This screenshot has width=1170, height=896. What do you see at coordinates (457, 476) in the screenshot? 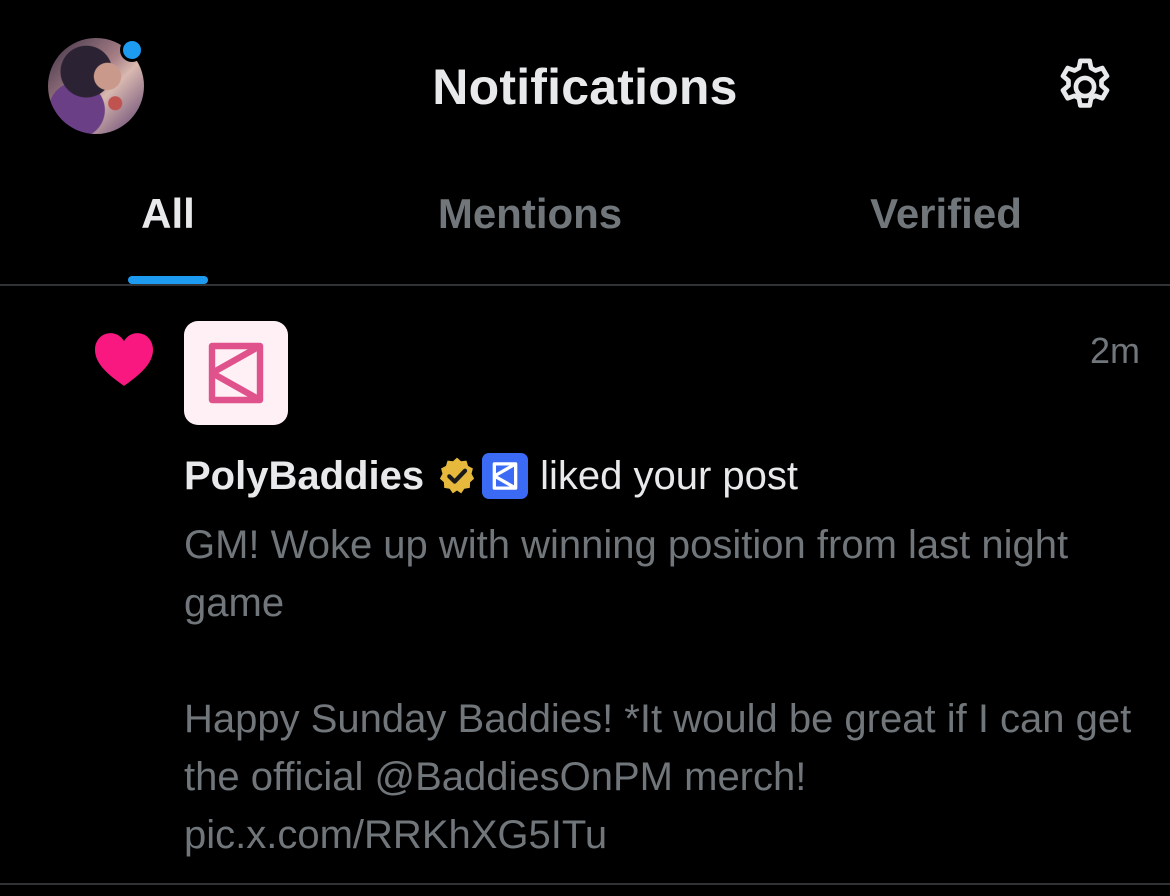
I see `gold-verified-badge-icon` at bounding box center [457, 476].